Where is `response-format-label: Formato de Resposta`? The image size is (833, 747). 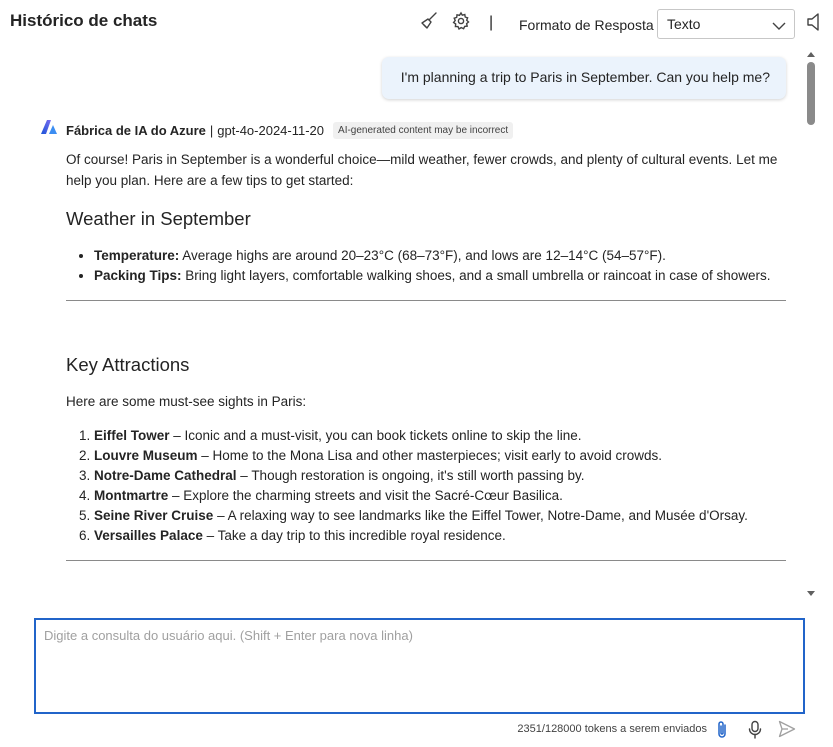 response-format-label: Formato de Resposta is located at coordinates (586, 25).